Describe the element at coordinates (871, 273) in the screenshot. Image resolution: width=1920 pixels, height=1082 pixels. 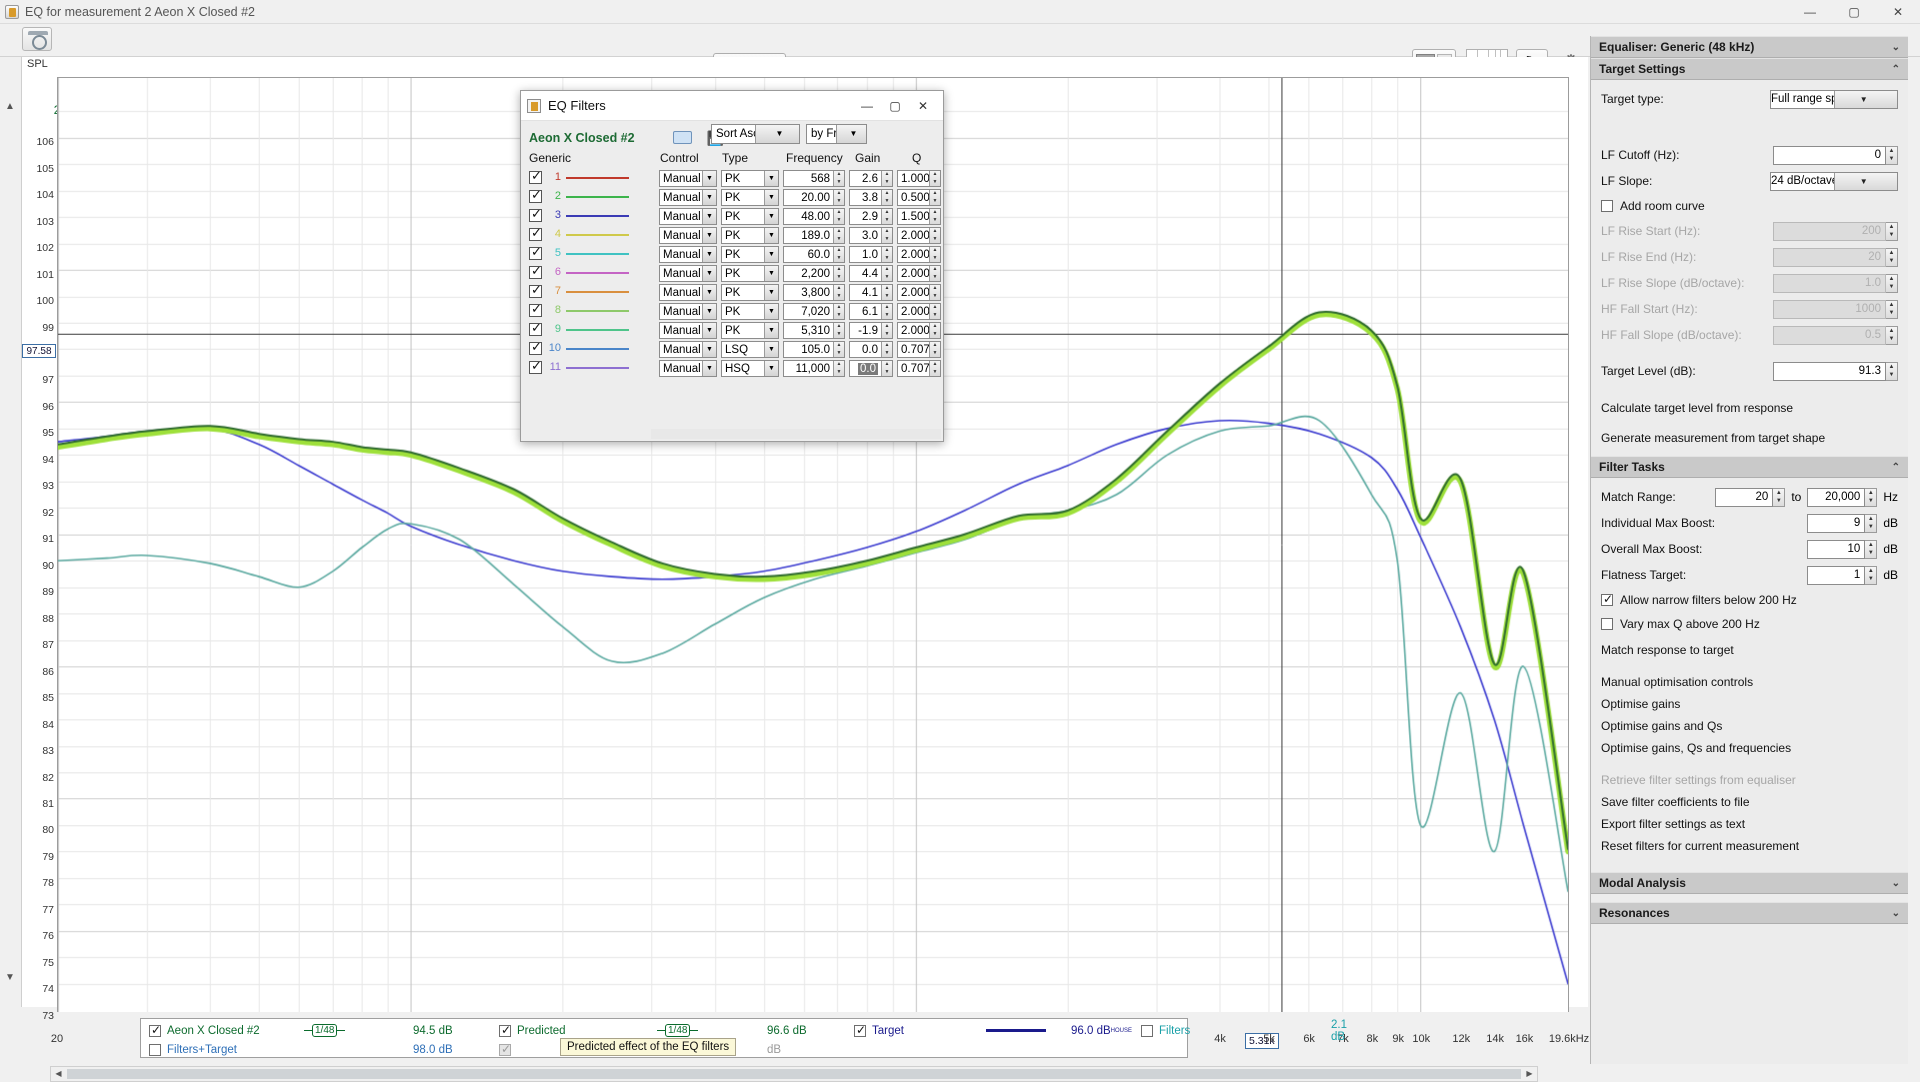
I see `filter-gain-input: 4.4 ▲ ▼` at that location.